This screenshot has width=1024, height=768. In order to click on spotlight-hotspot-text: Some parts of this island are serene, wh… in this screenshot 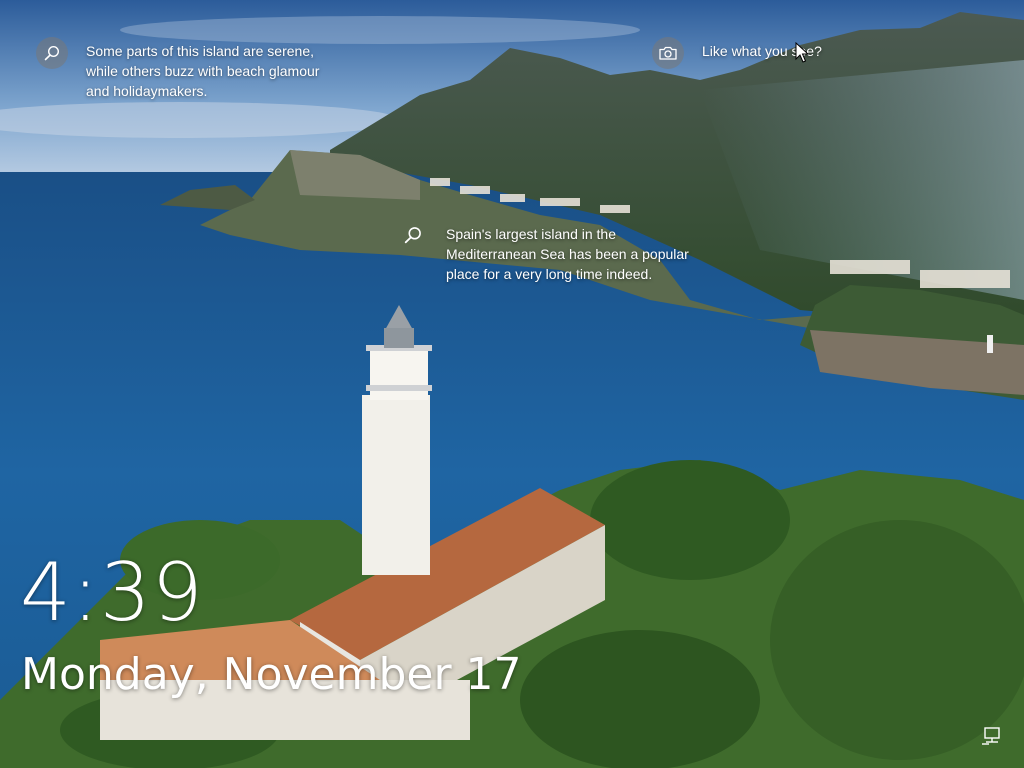, I will do `click(203, 71)`.